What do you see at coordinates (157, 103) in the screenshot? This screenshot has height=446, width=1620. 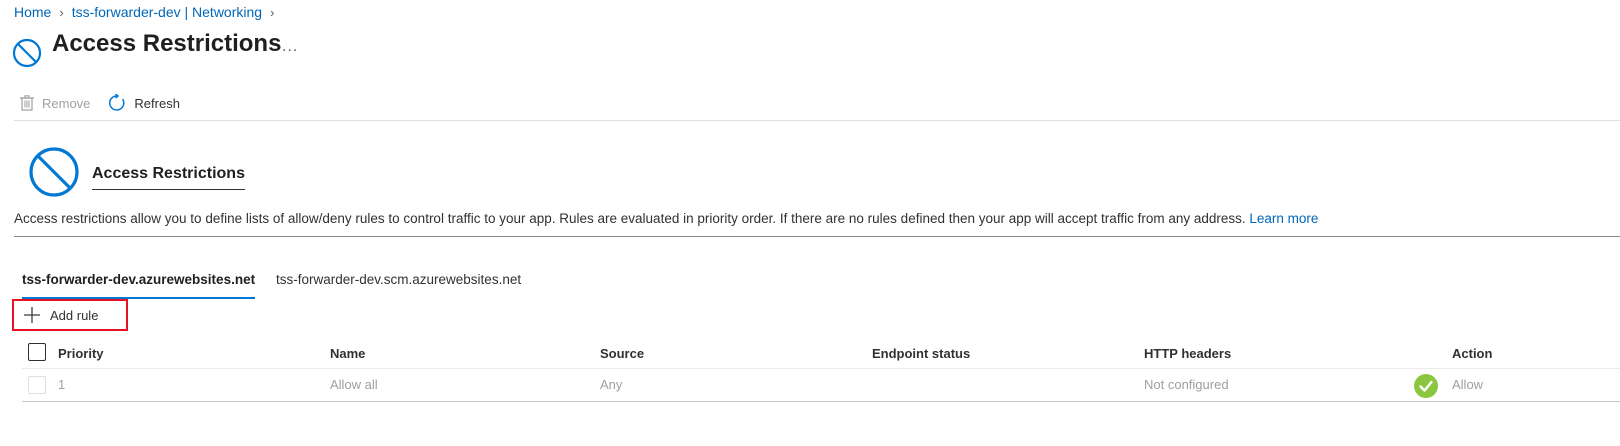 I see `refresh-label: Refresh` at bounding box center [157, 103].